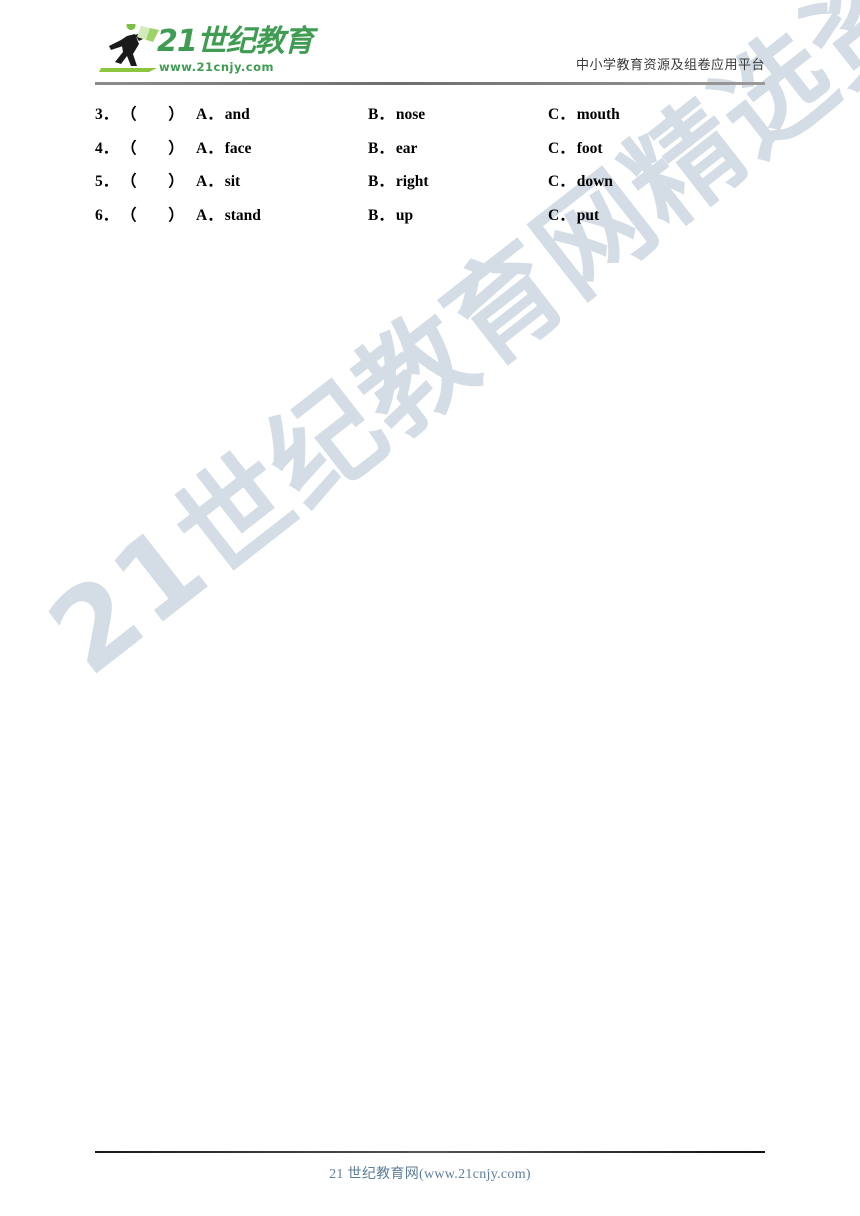 The width and height of the screenshot is (860, 1216). I want to click on option-c-text: down, so click(594, 181).